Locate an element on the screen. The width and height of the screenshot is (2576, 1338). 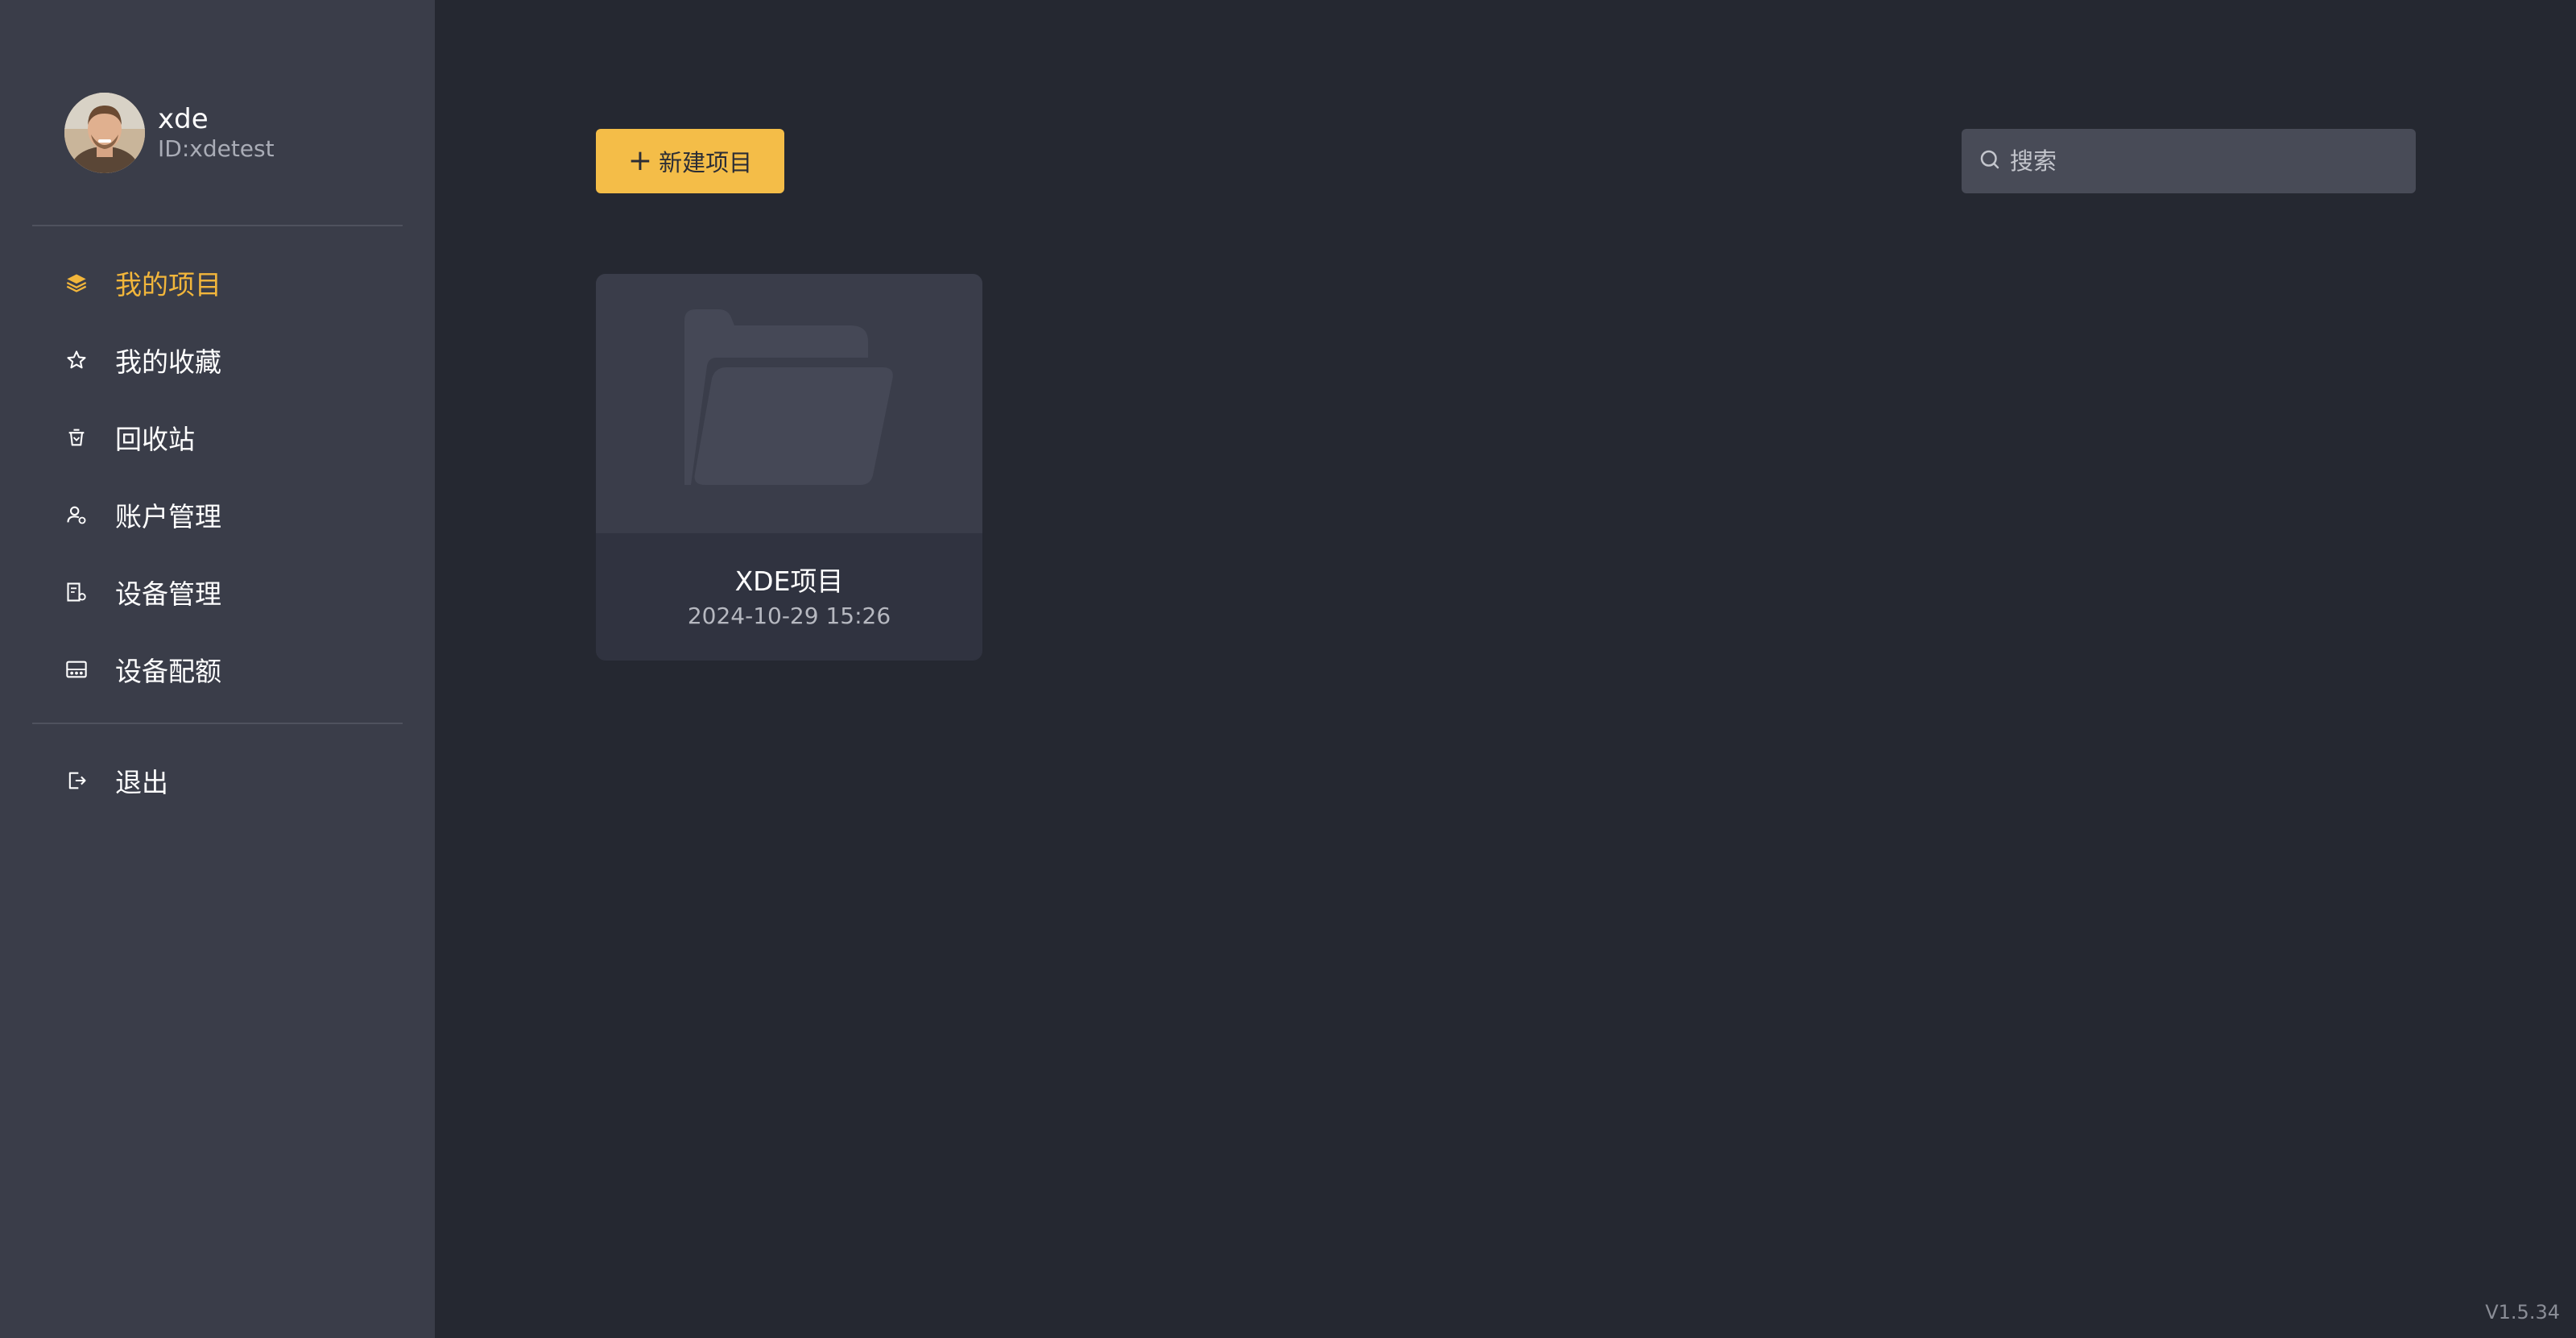
new-project-button: + 新建项目 is located at coordinates (690, 161).